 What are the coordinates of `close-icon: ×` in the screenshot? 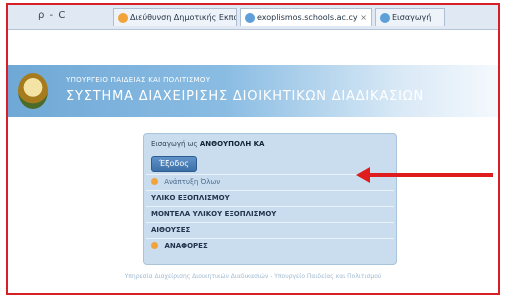 It's located at (363, 17).